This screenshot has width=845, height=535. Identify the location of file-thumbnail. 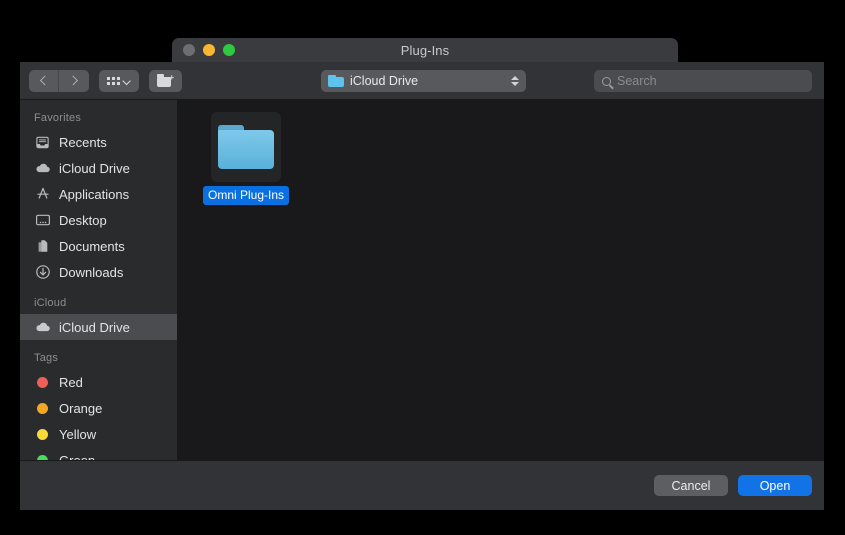
(246, 147).